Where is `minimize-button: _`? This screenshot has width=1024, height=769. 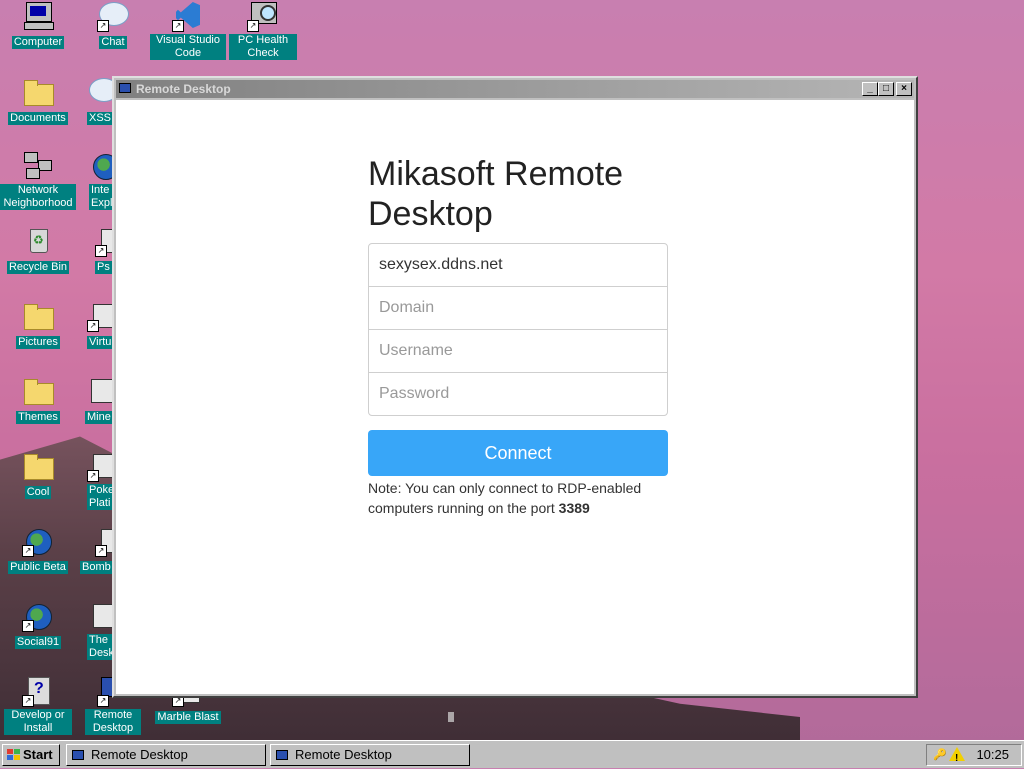 minimize-button: _ is located at coordinates (870, 89).